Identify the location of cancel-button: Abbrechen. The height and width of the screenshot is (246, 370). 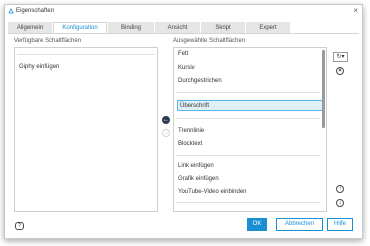
(299, 224).